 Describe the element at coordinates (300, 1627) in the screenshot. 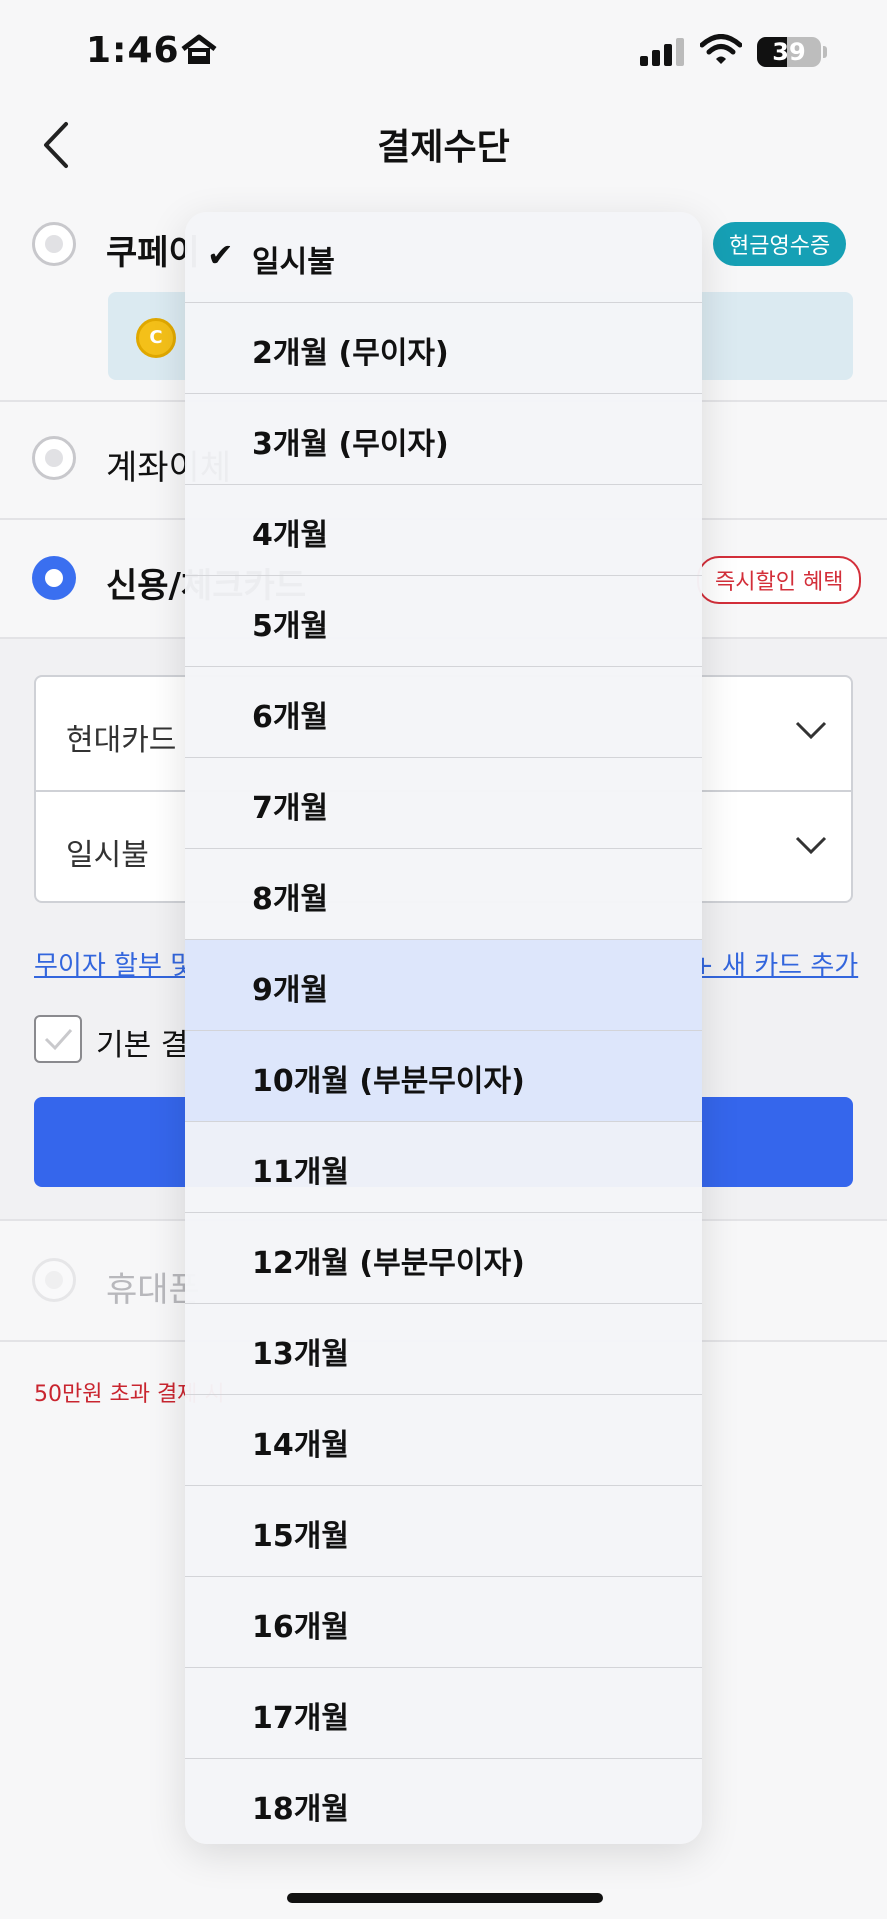

I see `installment-option-label: 16개월` at that location.